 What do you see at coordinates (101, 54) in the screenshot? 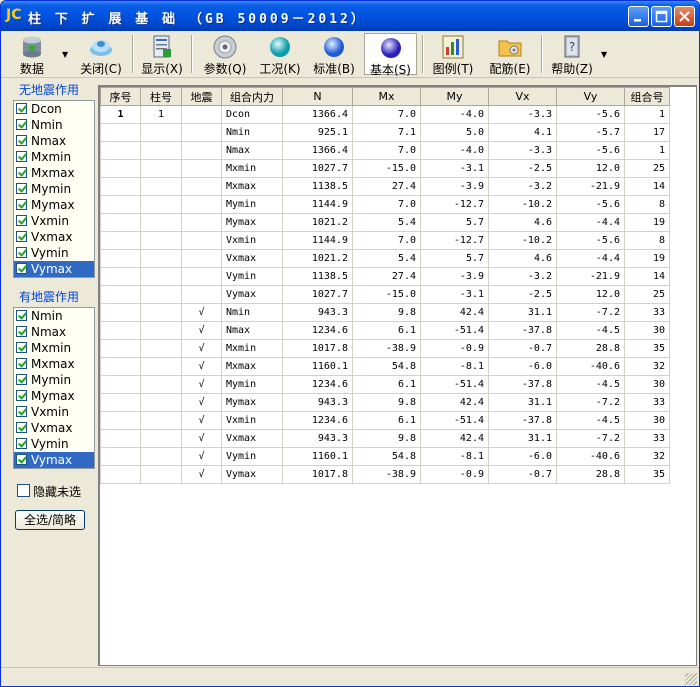
I see `close-data-button: 关闭(C)` at bounding box center [101, 54].